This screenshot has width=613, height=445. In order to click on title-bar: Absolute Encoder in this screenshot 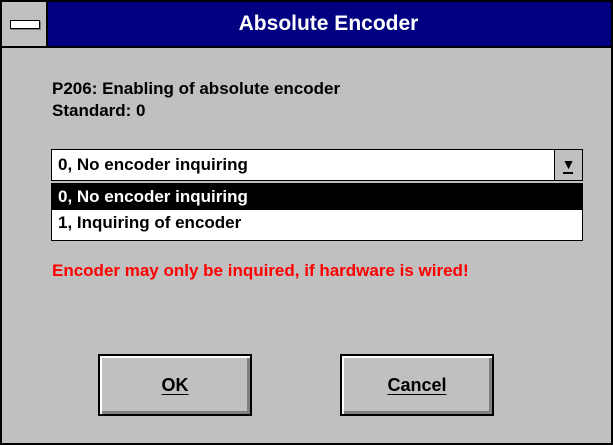, I will do `click(306, 25)`.